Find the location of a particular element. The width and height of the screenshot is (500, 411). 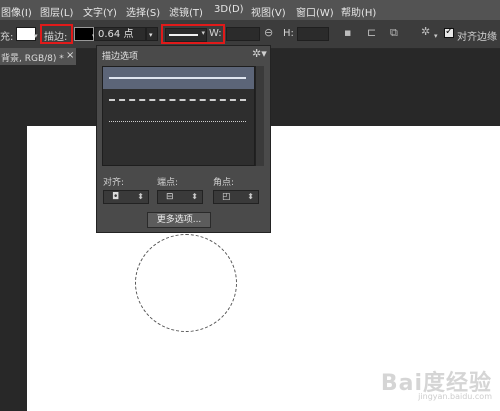

menu-select: 选择(S) is located at coordinates (143, 11).